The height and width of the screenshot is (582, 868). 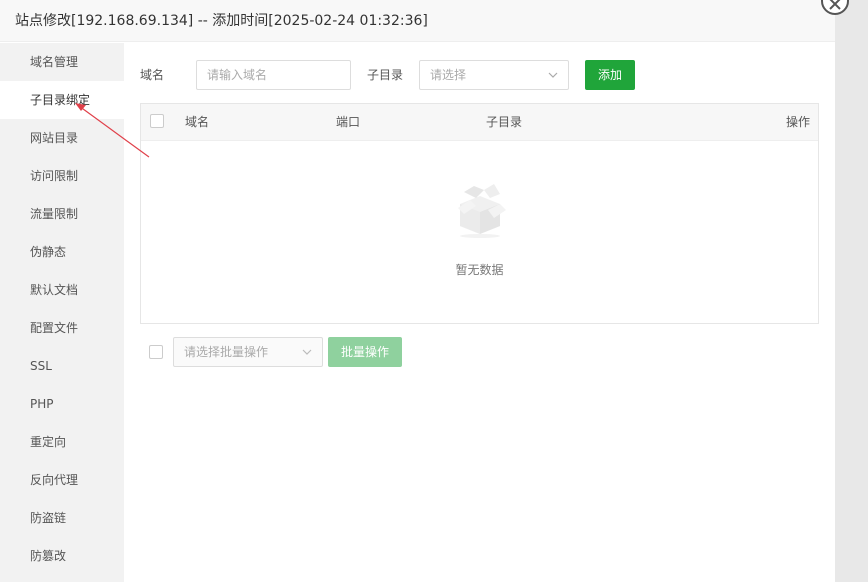 I want to click on sidebar-item-reverse-proxy: 反向代理, so click(x=62, y=480).